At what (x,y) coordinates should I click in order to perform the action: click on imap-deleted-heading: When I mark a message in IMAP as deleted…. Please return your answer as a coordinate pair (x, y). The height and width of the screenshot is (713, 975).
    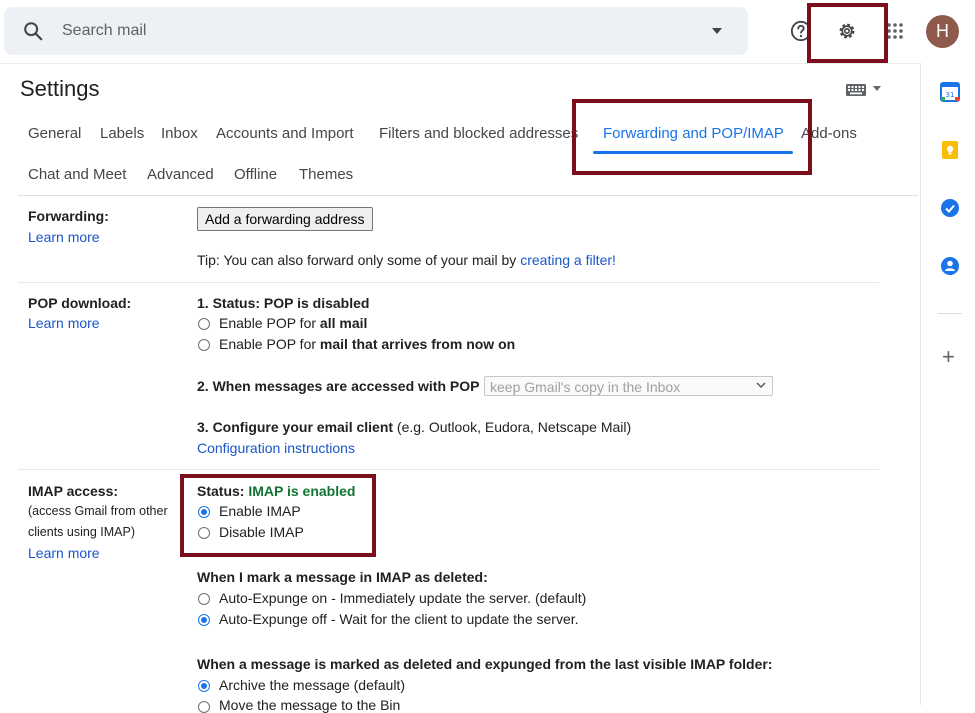
    Looking at the image, I should click on (342, 577).